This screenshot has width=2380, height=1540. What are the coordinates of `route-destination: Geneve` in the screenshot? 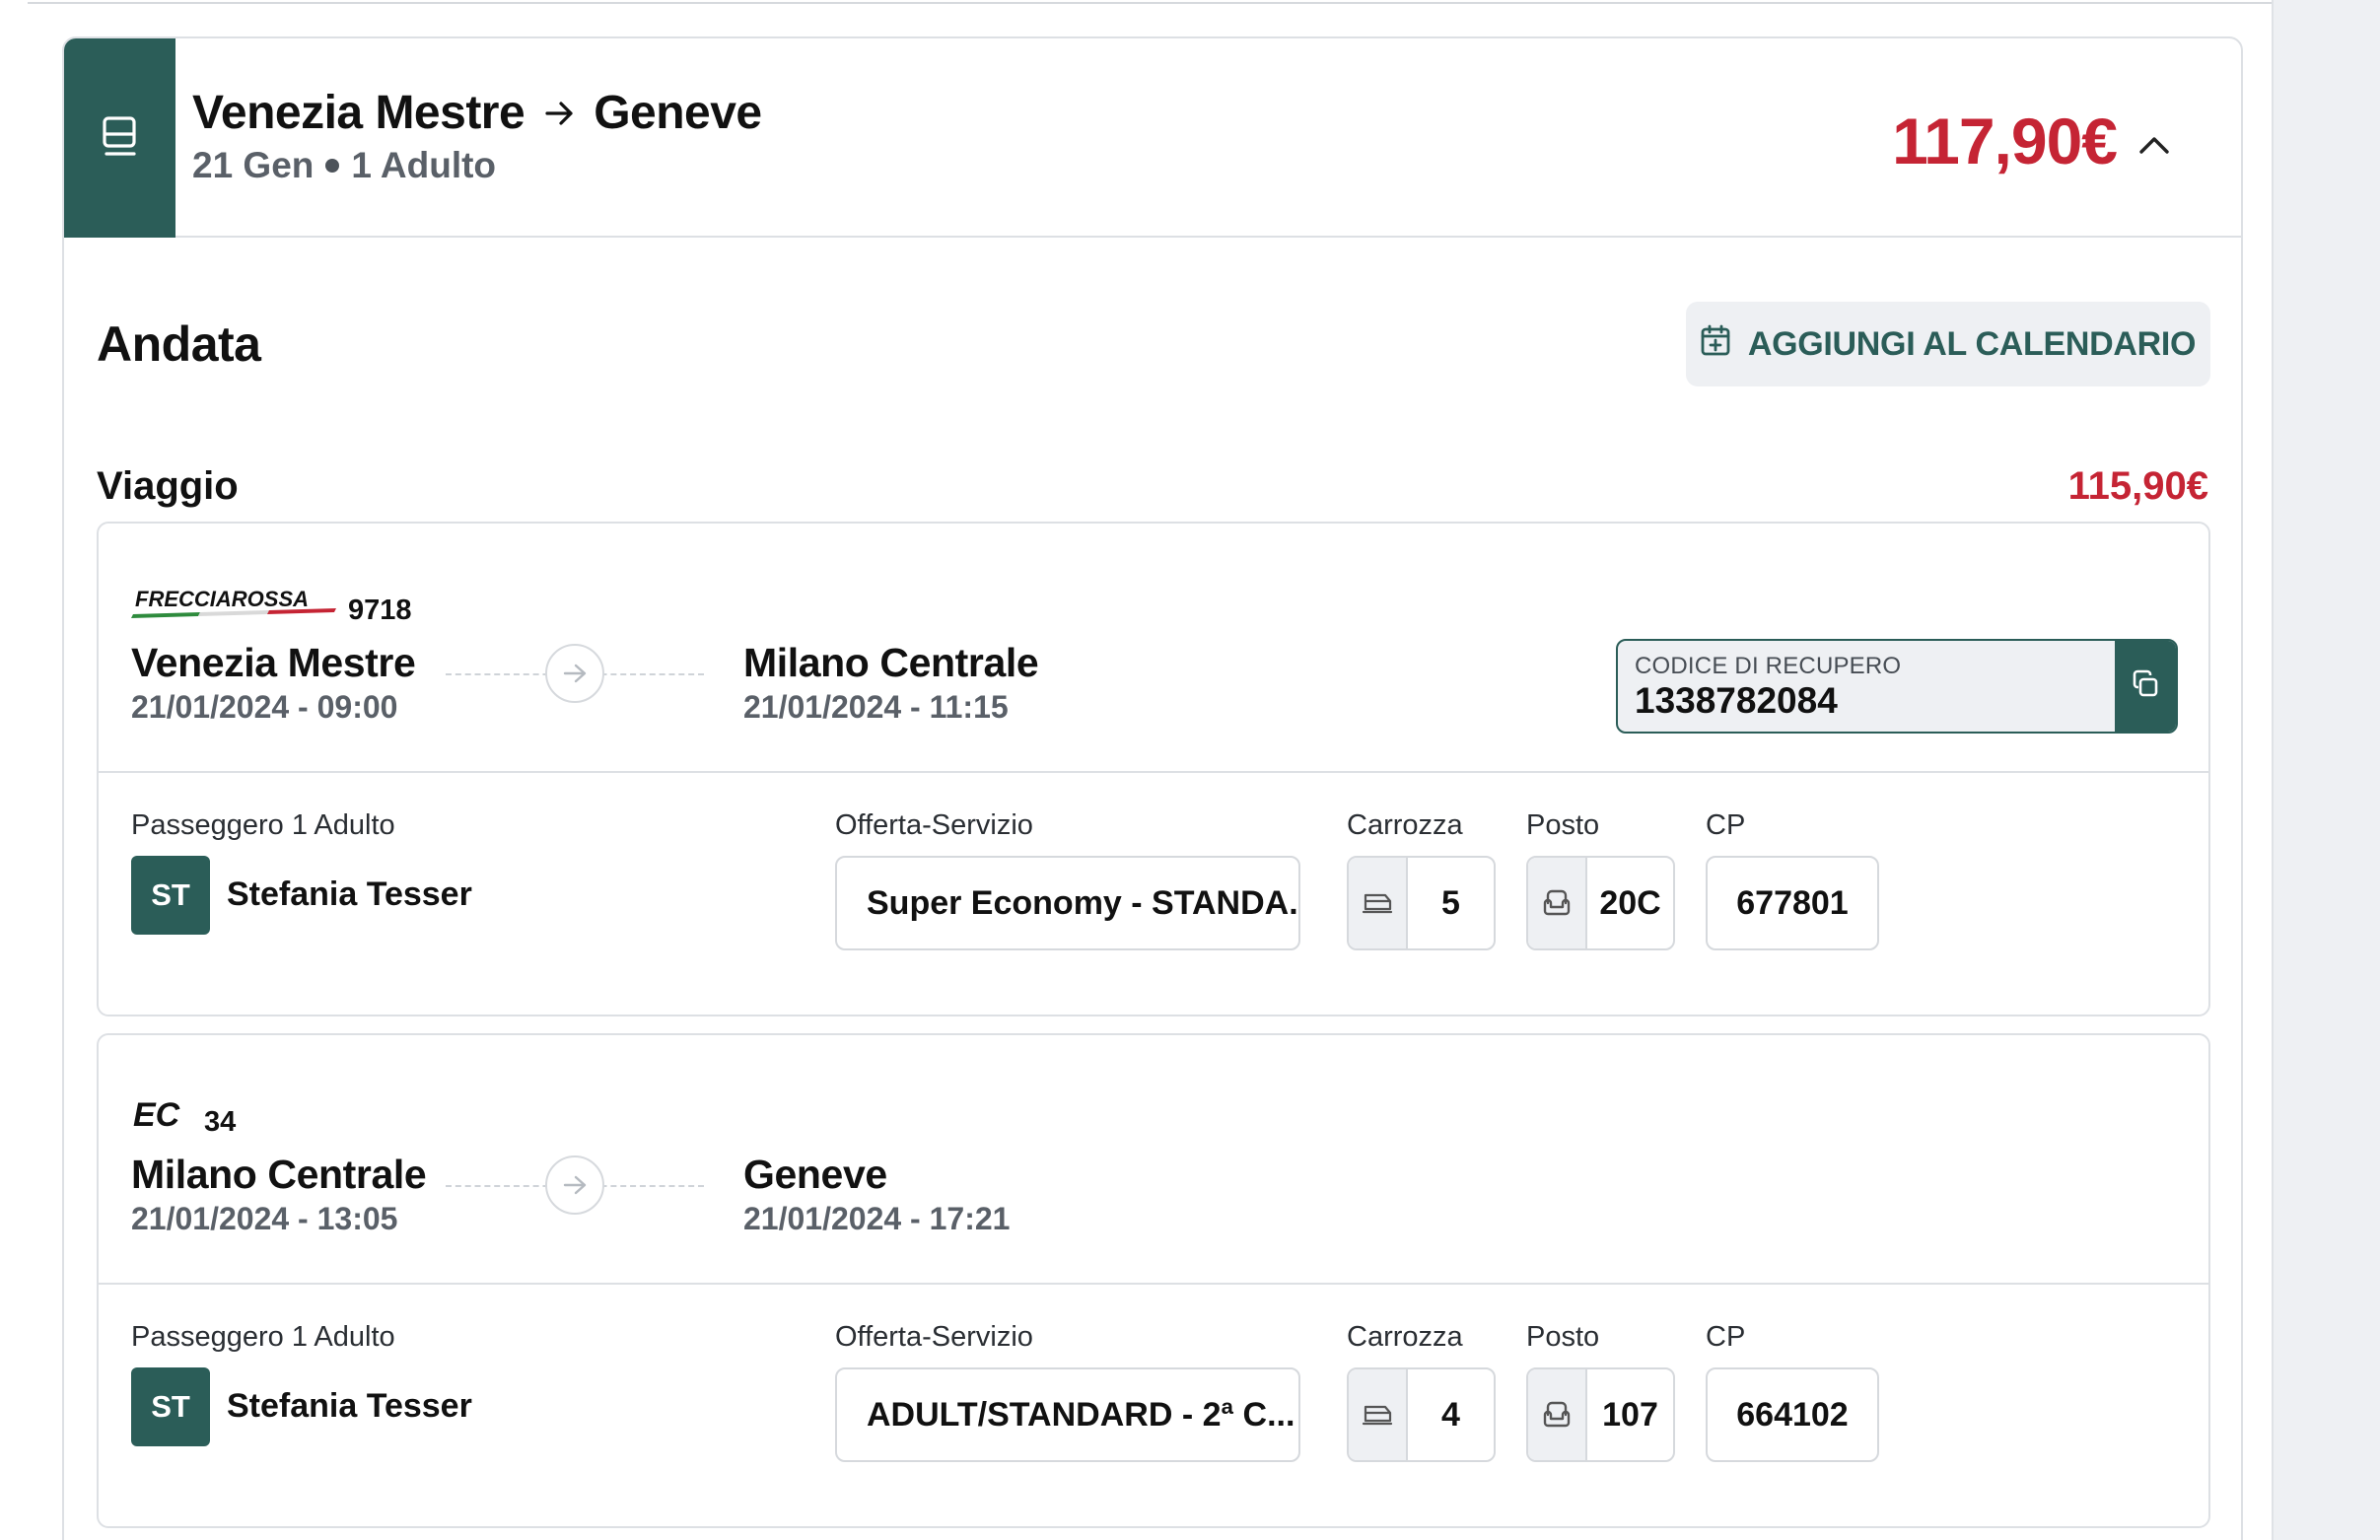 It's located at (678, 113).